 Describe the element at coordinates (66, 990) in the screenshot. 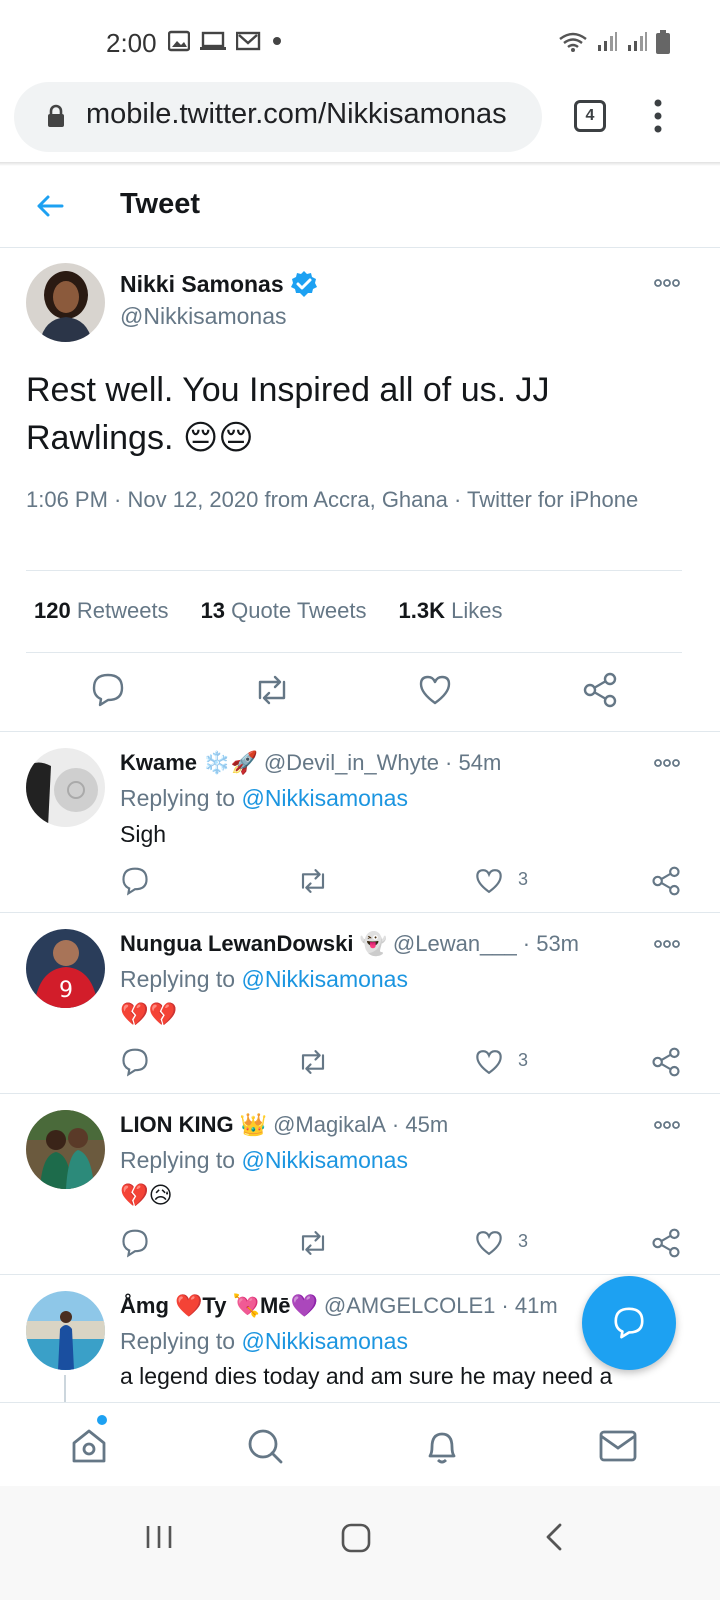

I see `svg-text: 9` at that location.